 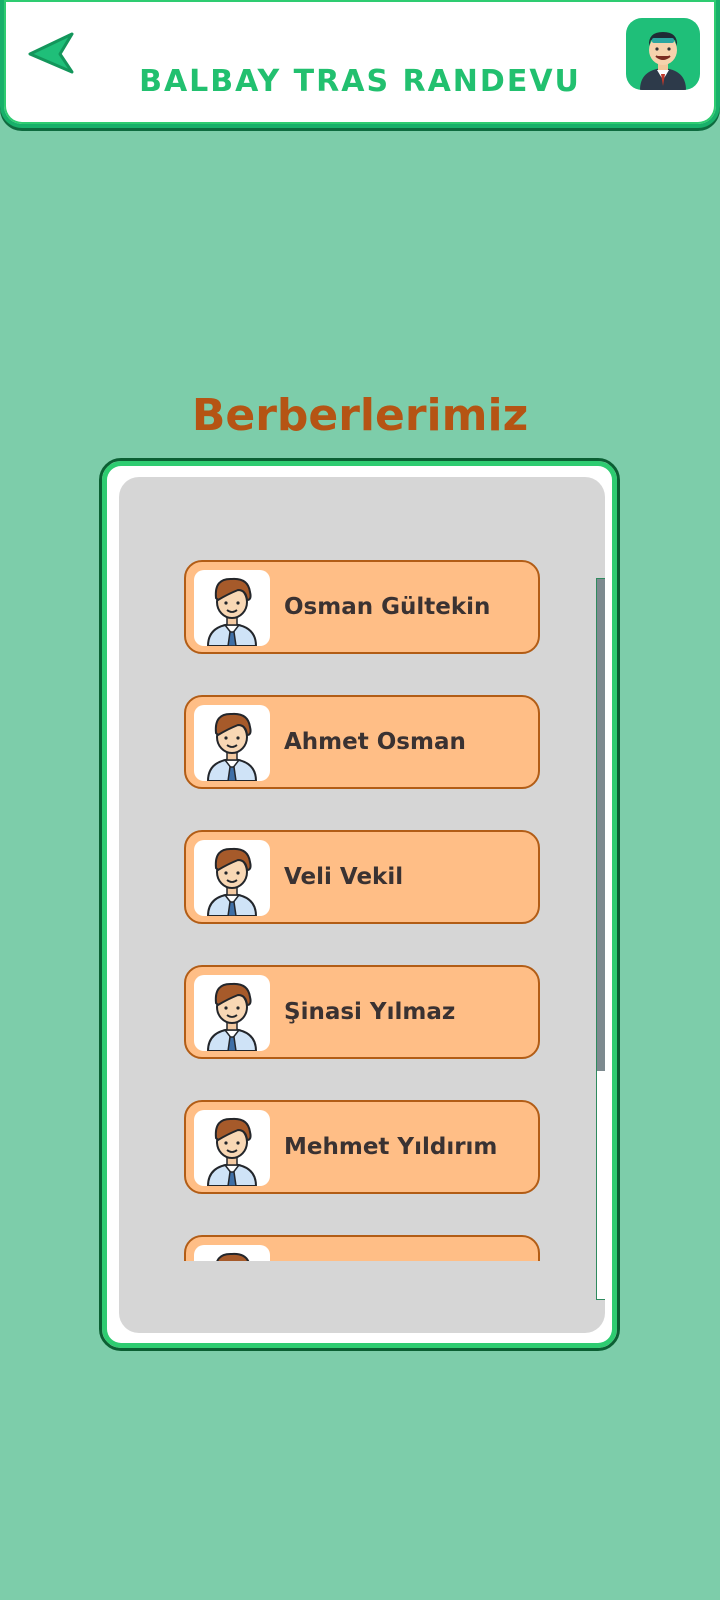 I want to click on barber-name: Şinasi Yılmaz, so click(x=370, y=1012).